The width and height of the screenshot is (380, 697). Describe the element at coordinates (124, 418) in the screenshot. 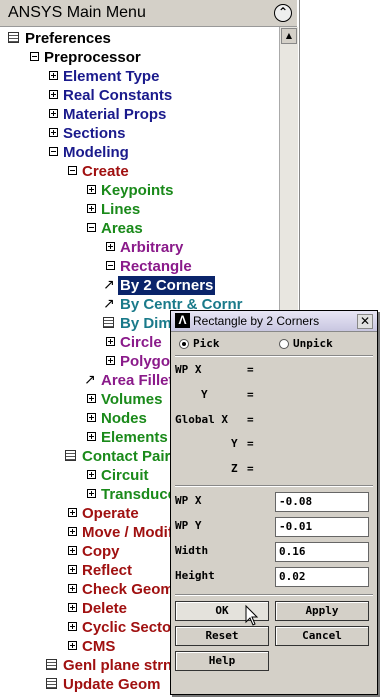

I see `menu-item-label: Nodes` at that location.